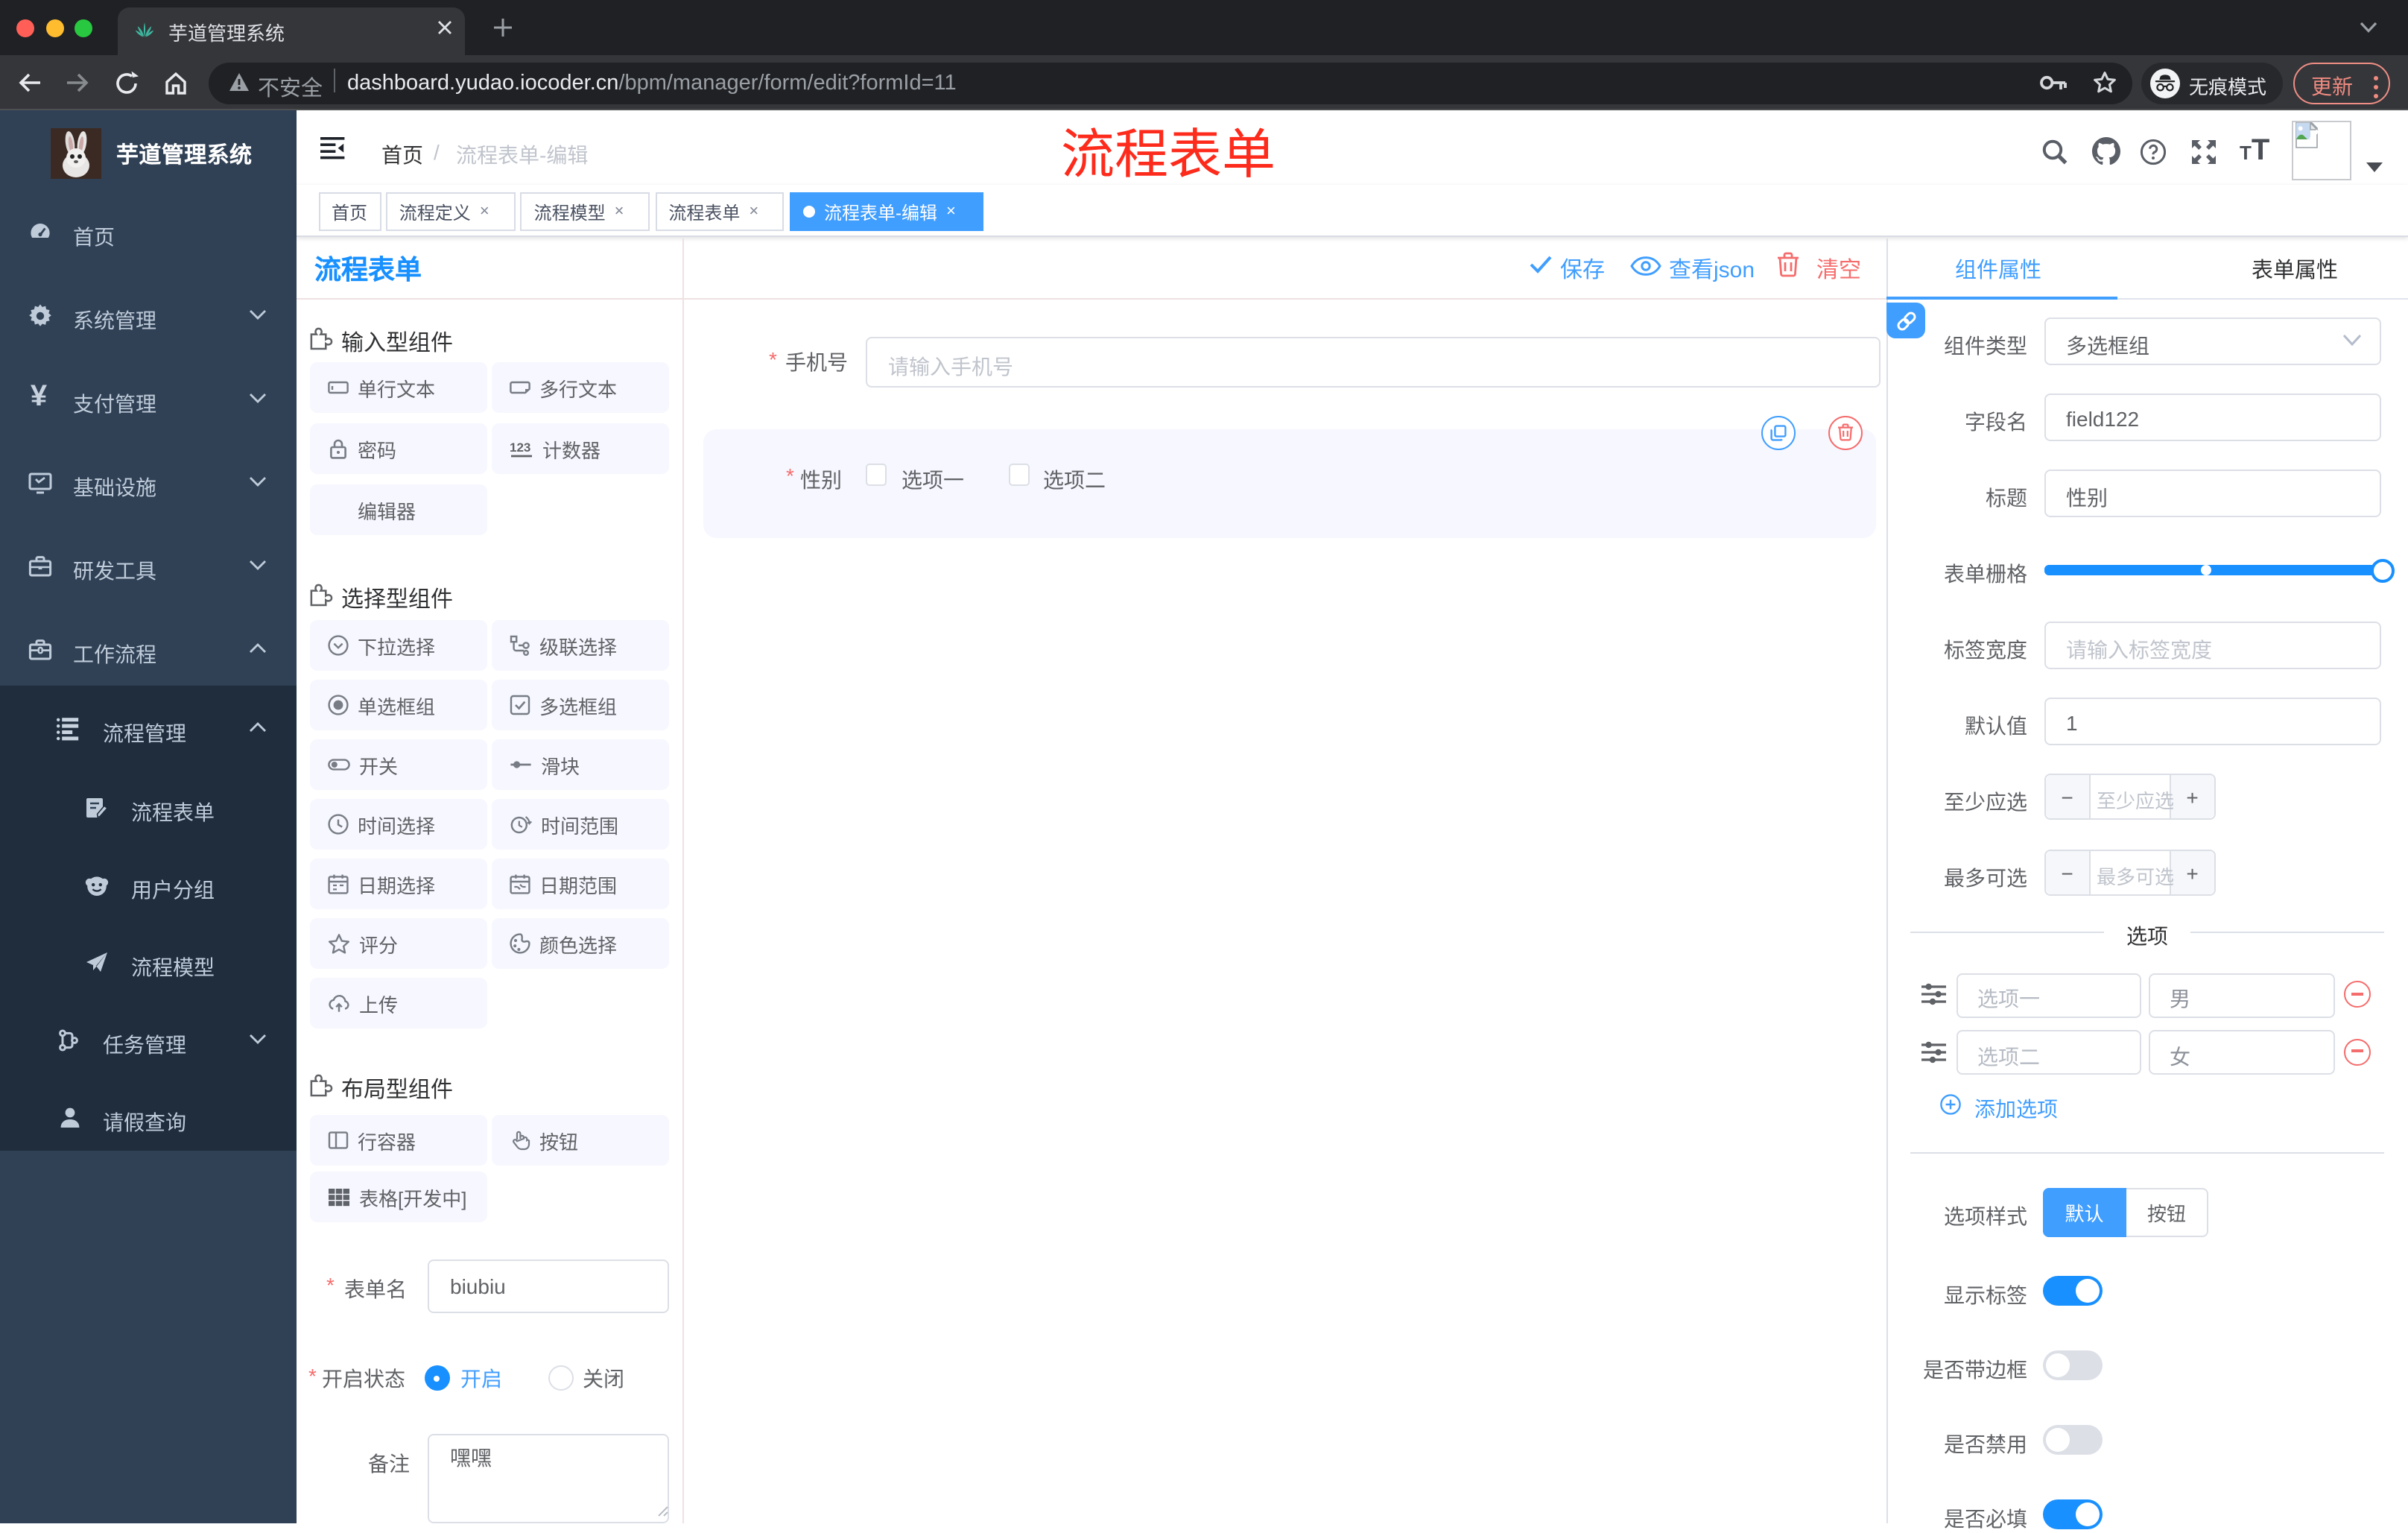  Describe the element at coordinates (519, 447) in the screenshot. I see `svg-text: 123` at that location.